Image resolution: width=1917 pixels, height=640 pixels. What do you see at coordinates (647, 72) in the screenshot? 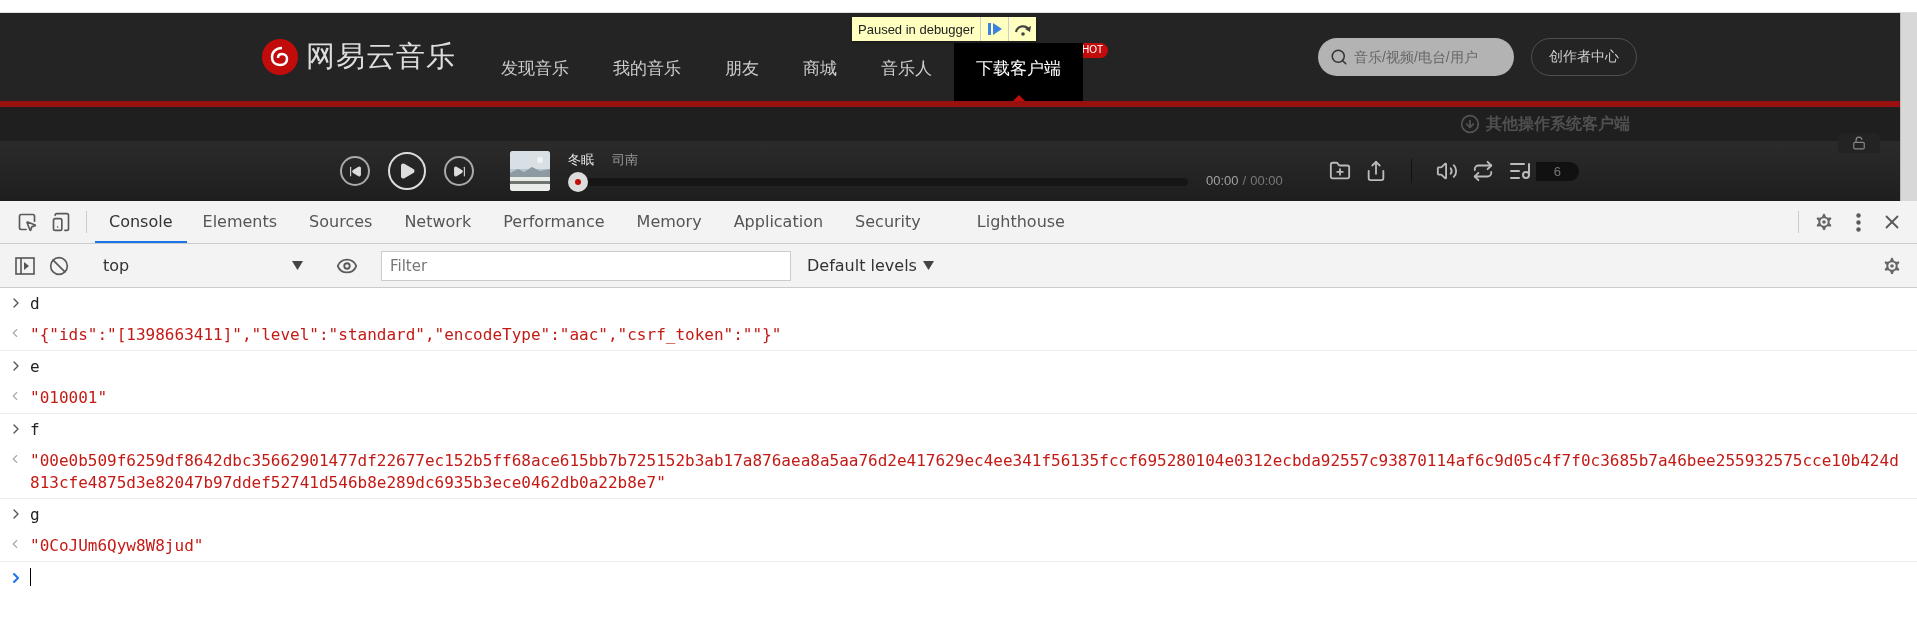
I see `nav-item: 我的音乐` at bounding box center [647, 72].